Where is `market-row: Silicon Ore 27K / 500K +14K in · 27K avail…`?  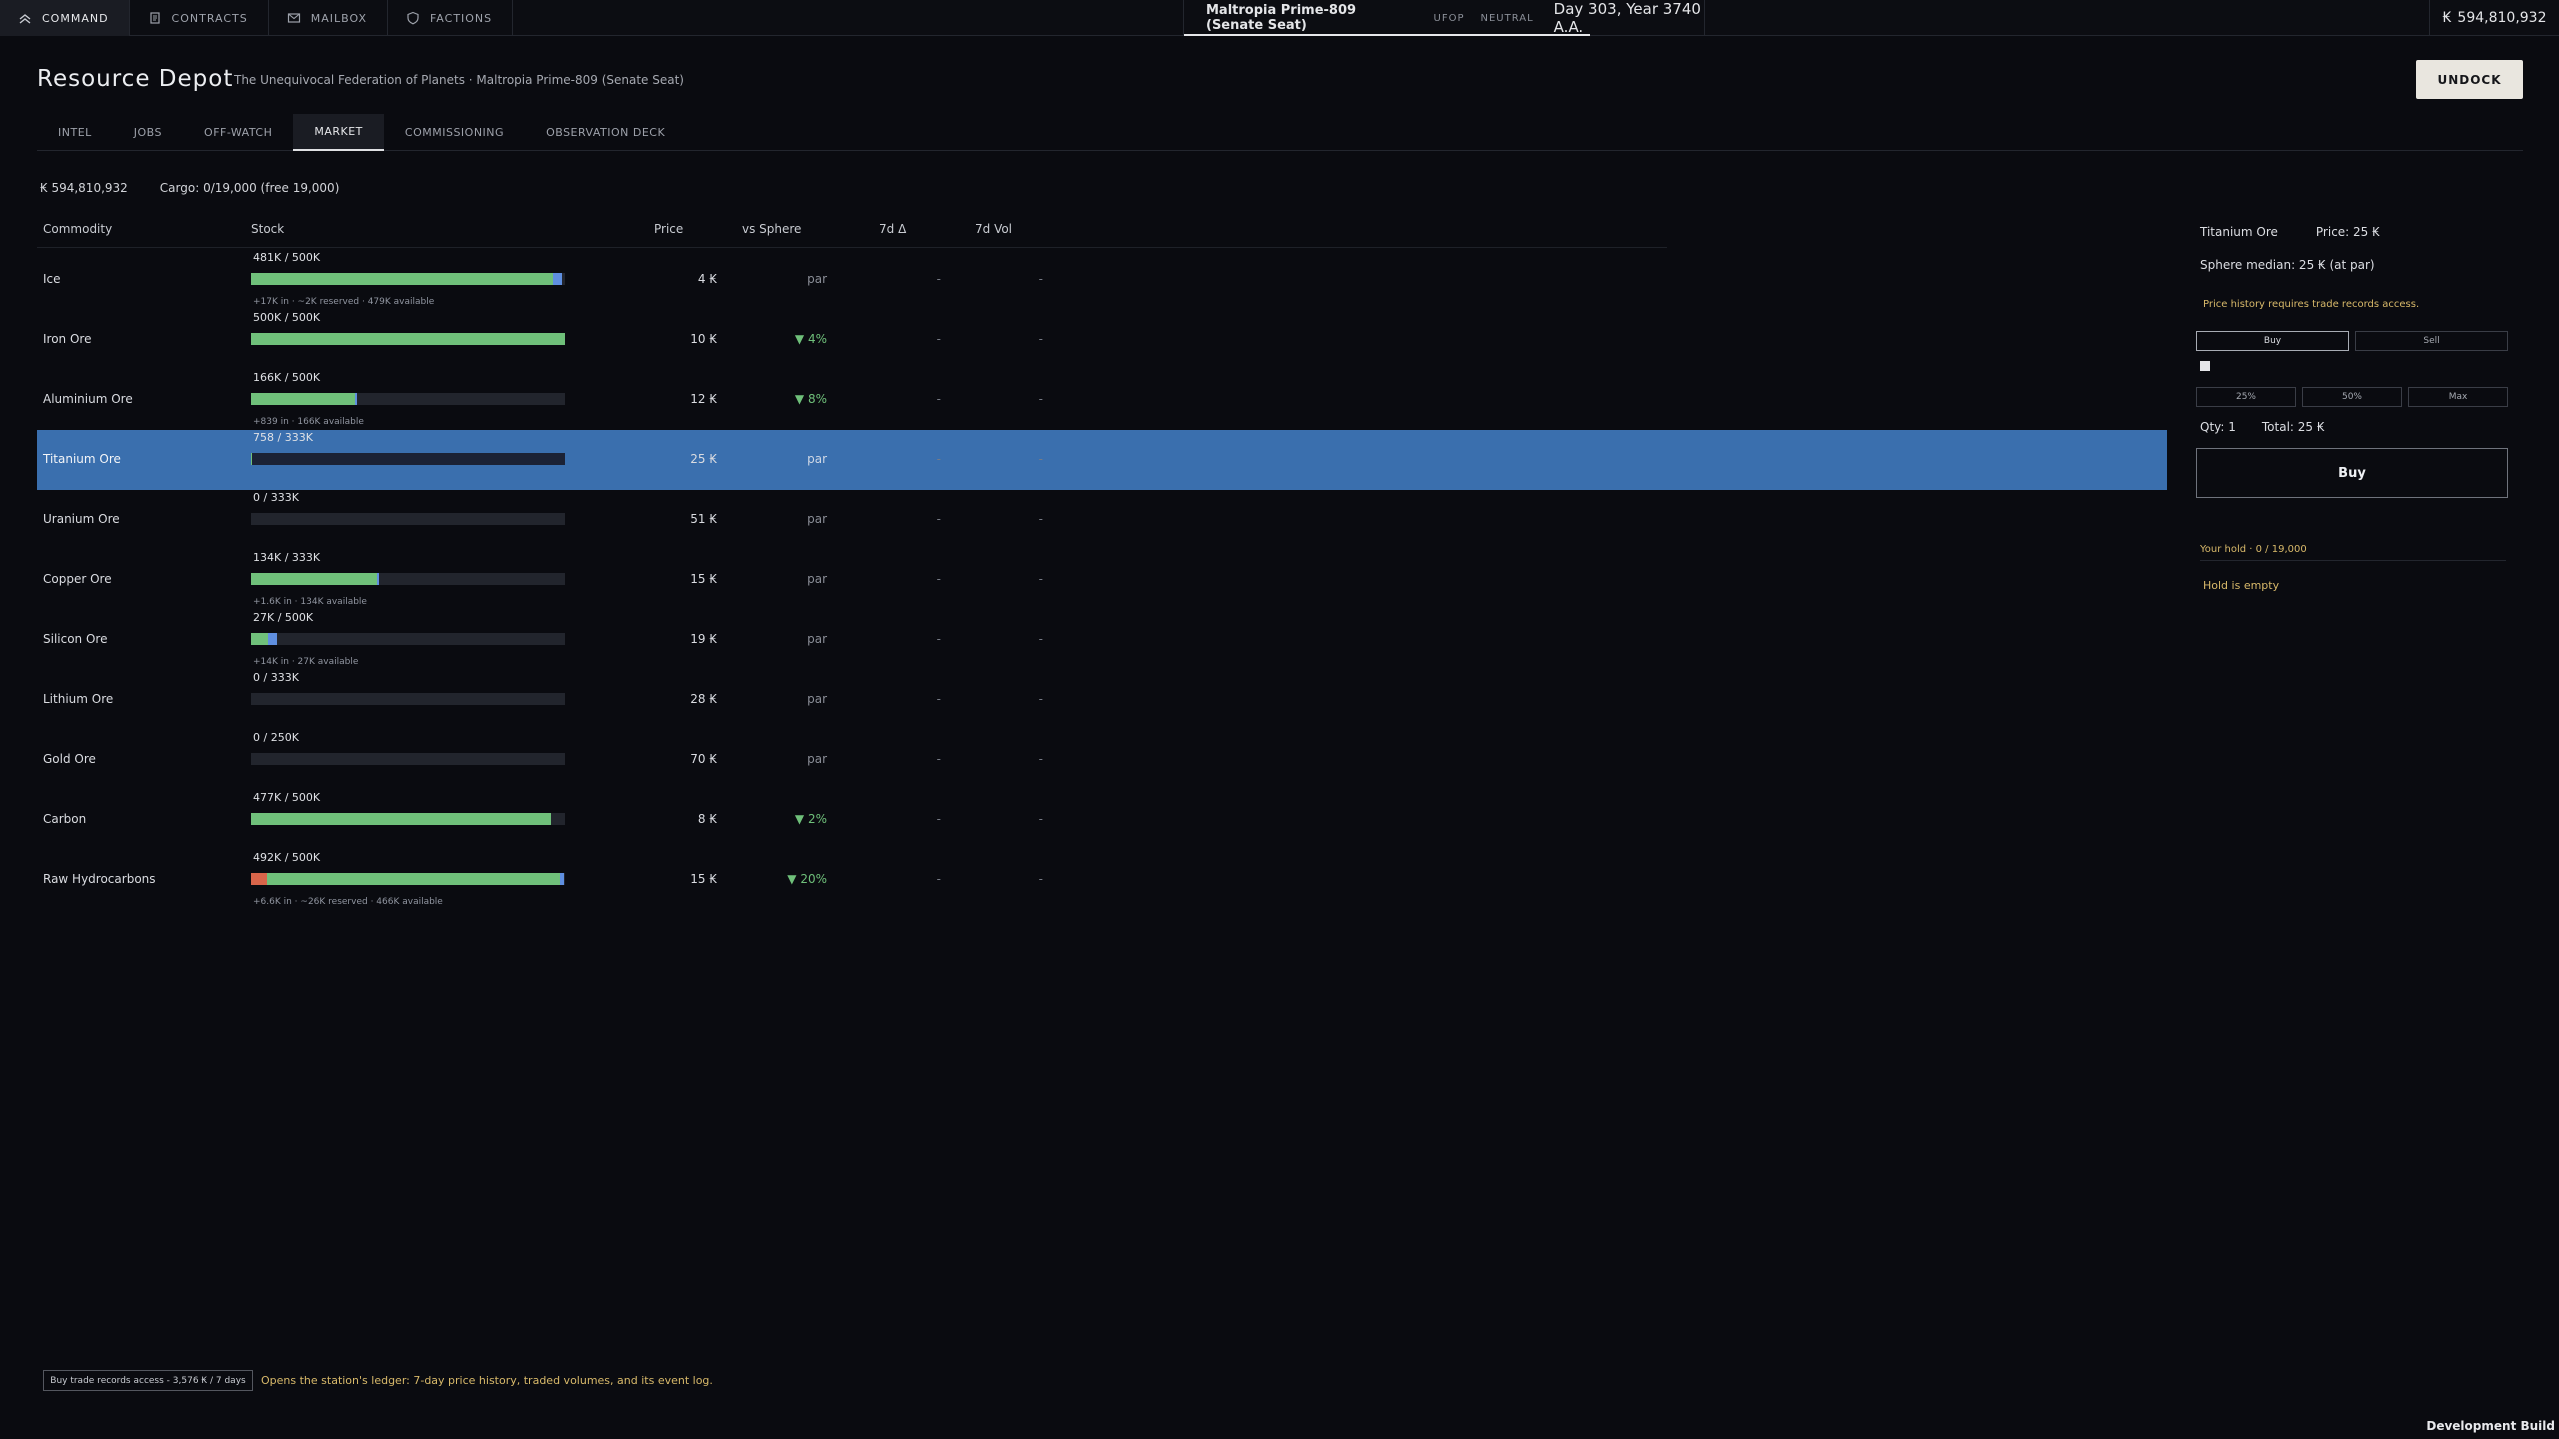 market-row: Silicon Ore 27K / 500K +14K in · 27K avail… is located at coordinates (1102, 640).